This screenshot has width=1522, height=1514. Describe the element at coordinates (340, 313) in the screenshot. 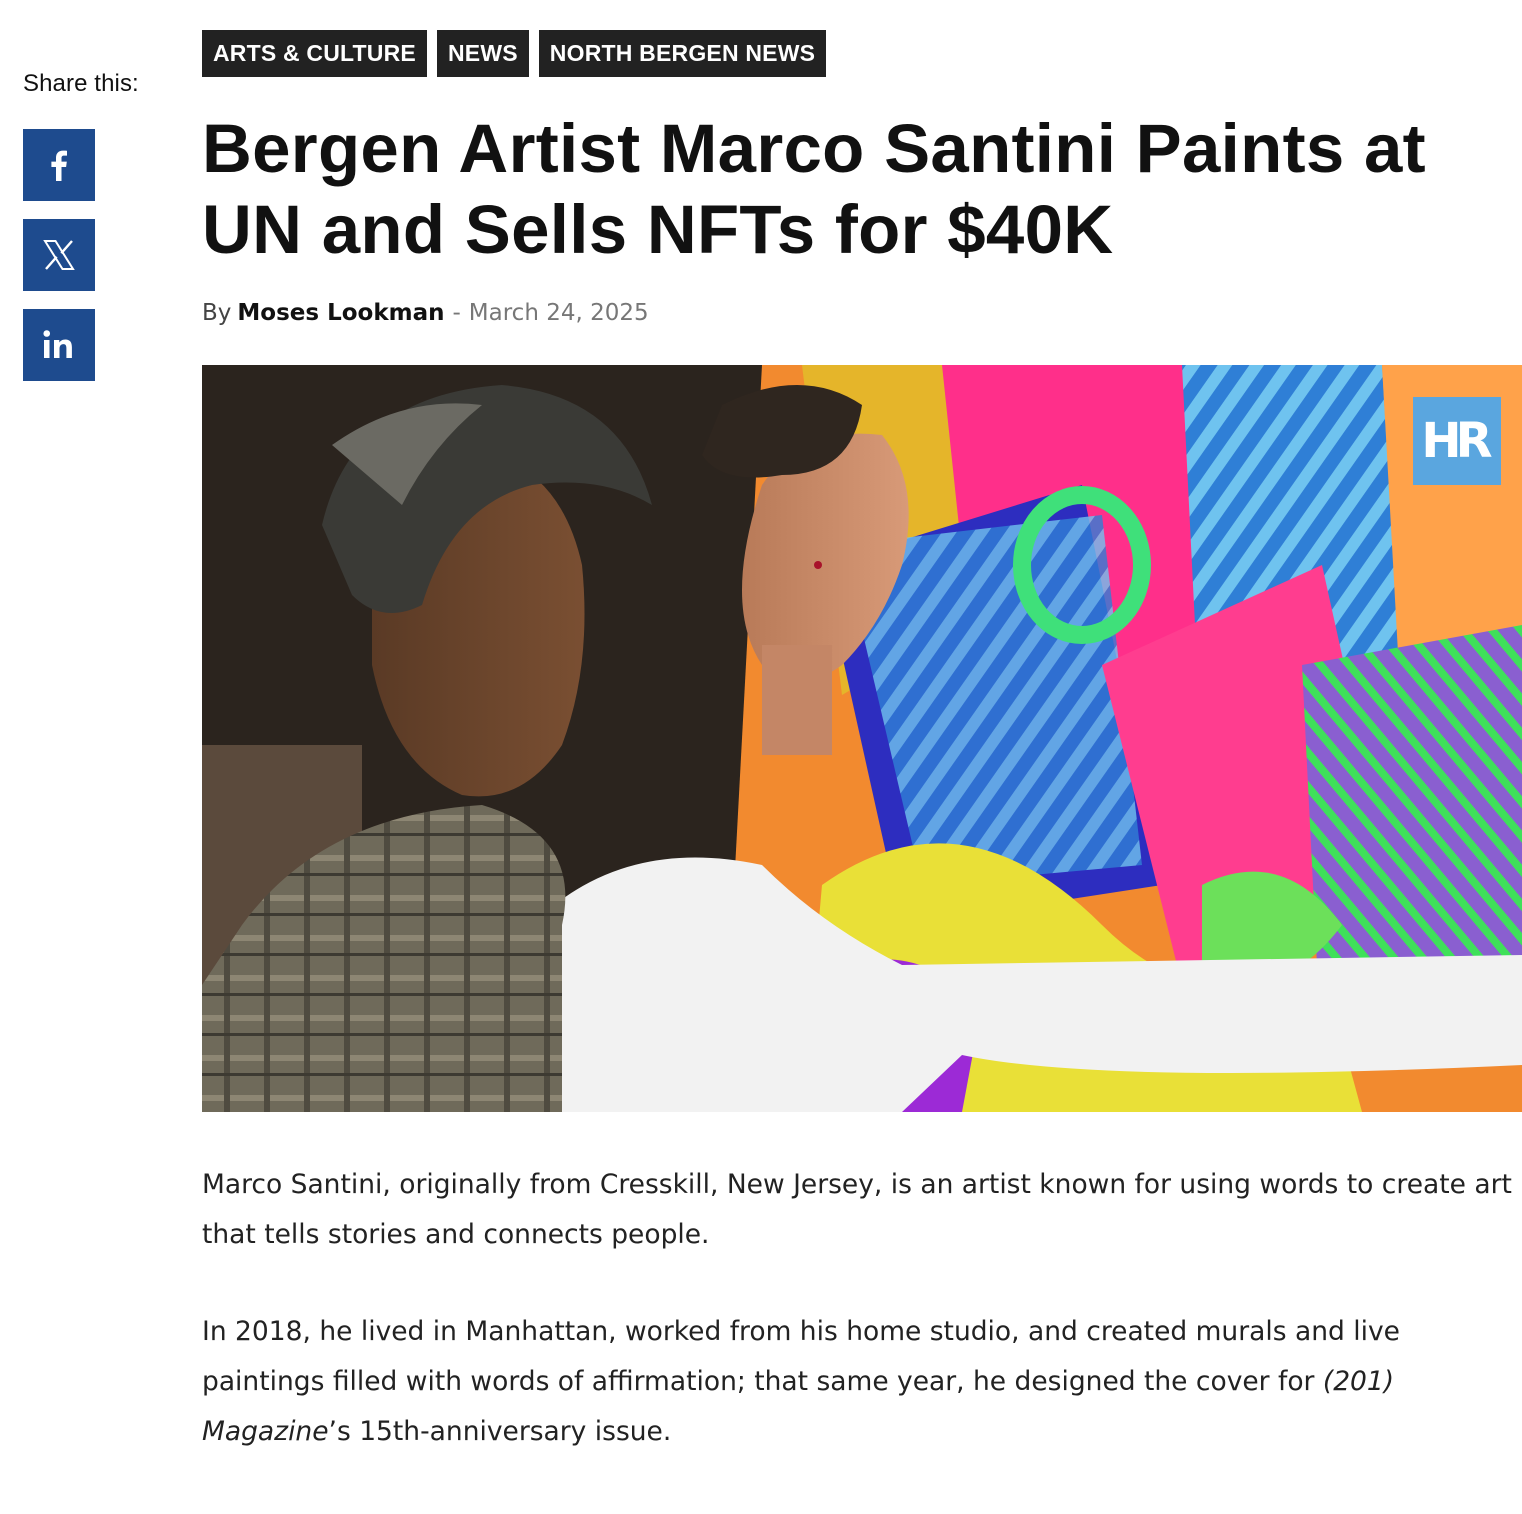

I see `author-link: Moses Lookman` at that location.